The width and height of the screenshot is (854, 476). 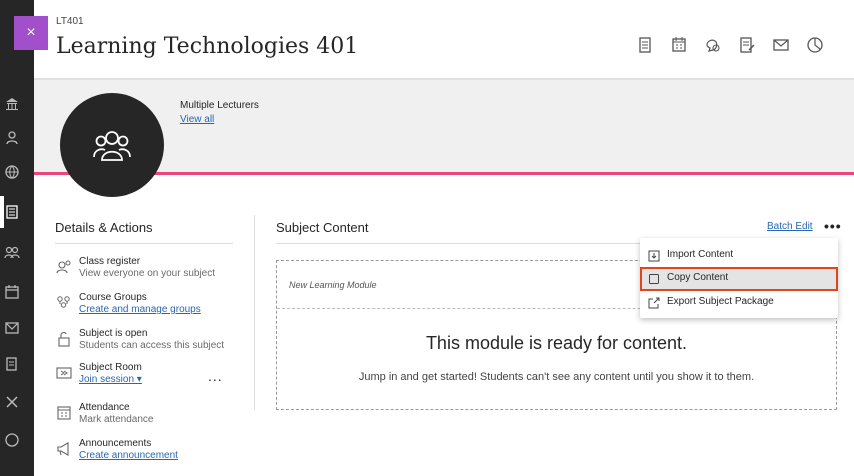 I want to click on groups-icon, so click(x=12, y=252).